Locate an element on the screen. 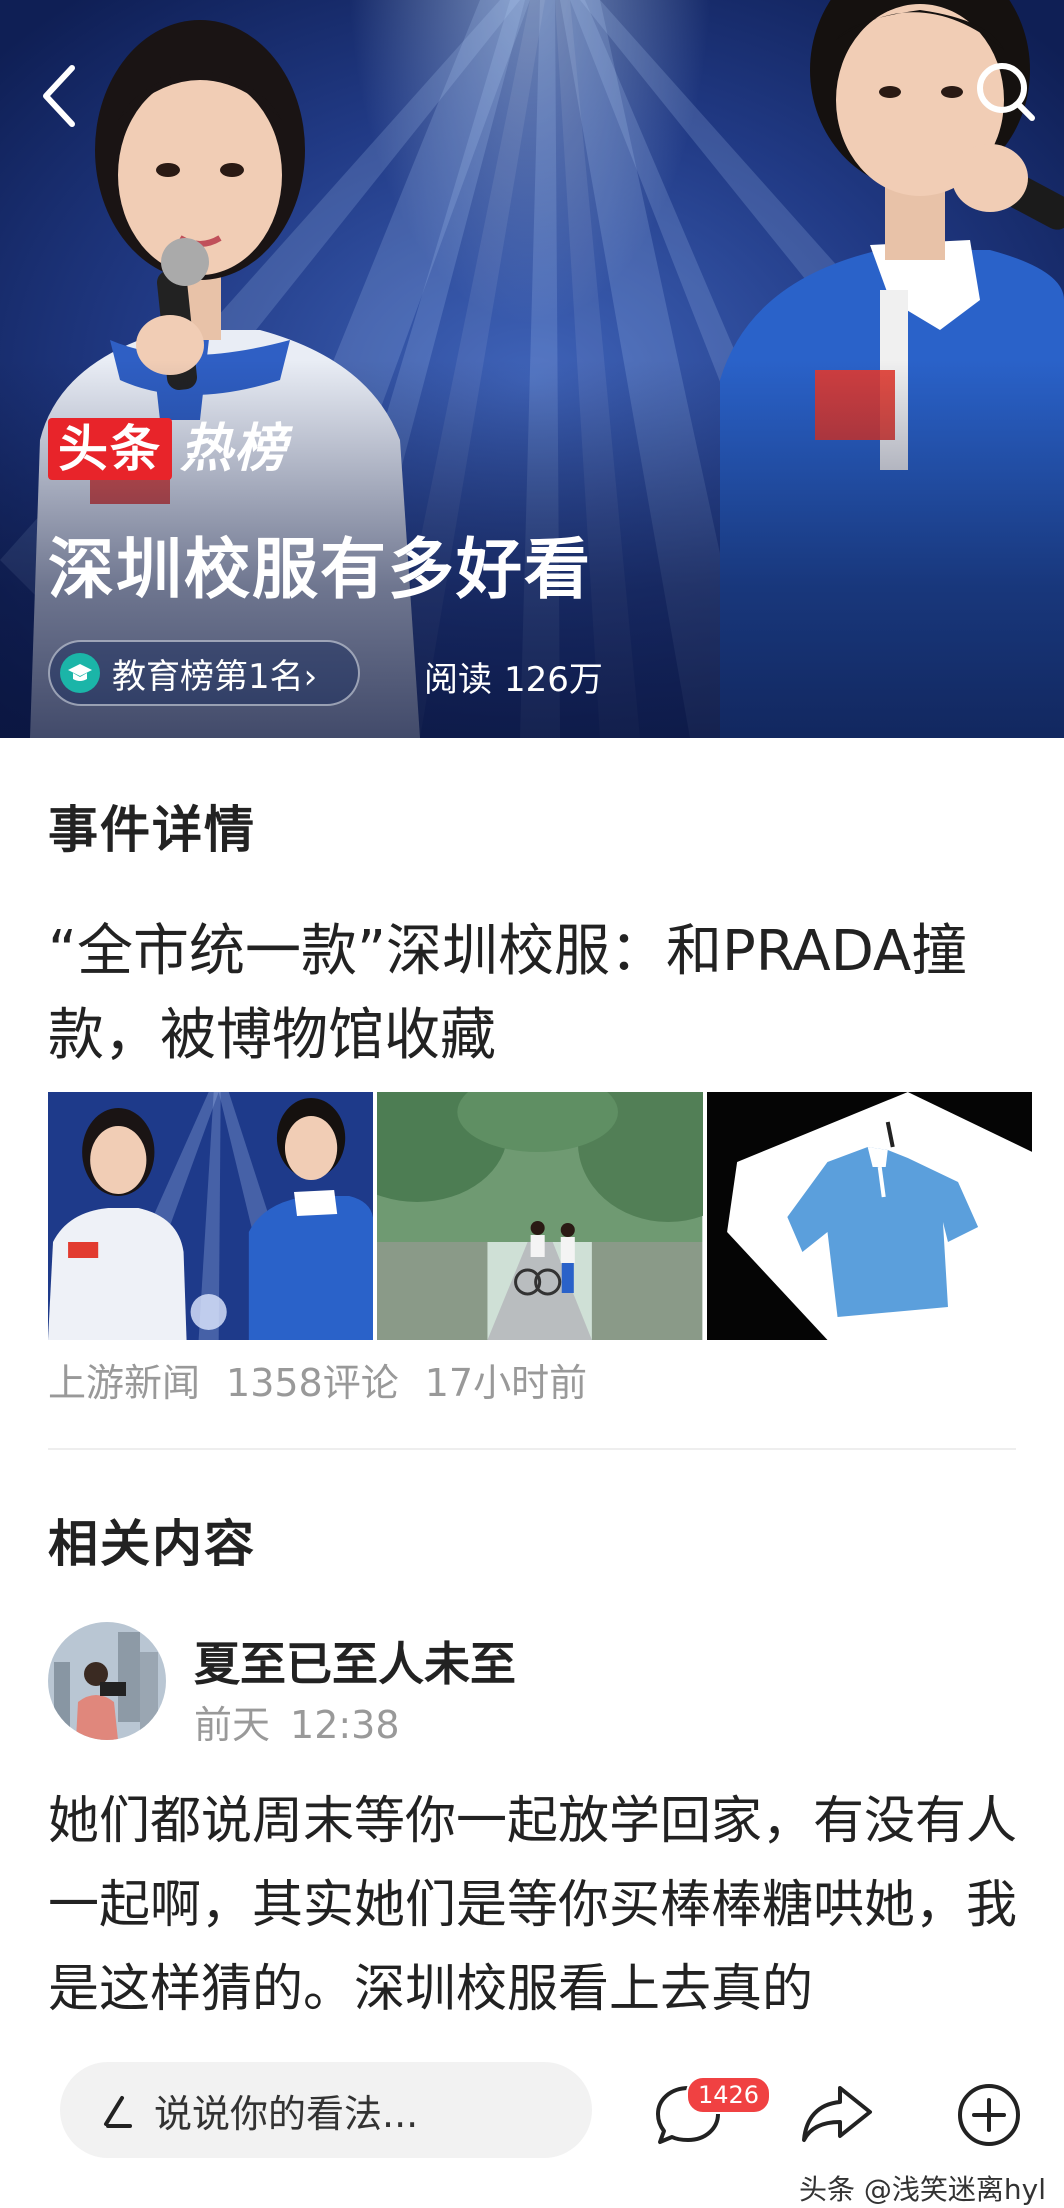 The height and width of the screenshot is (2208, 1064). toutiao-hotlist-logo: 头条 热榜 is located at coordinates (168, 449).